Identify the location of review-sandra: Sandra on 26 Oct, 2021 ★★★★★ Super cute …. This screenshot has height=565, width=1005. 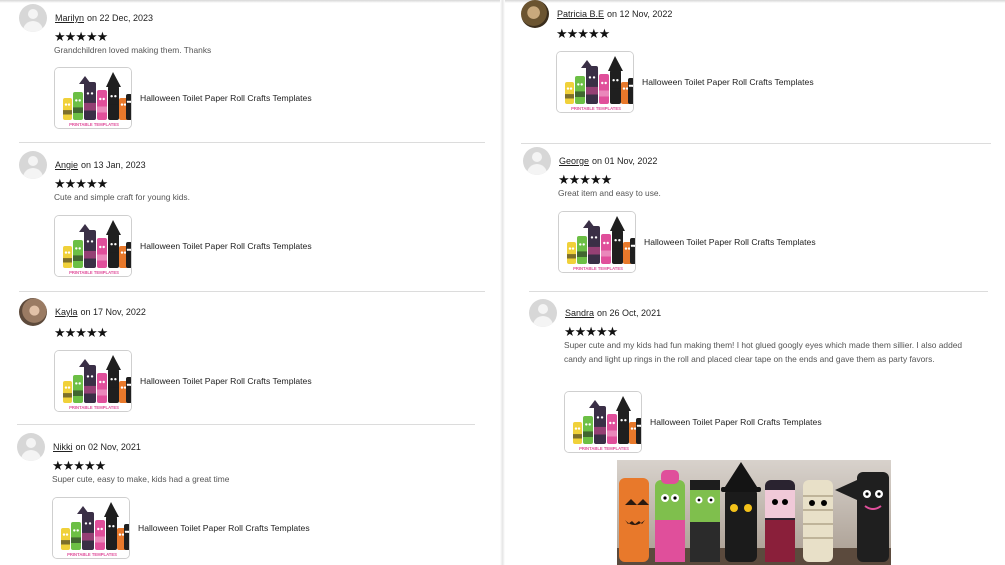
(749, 379).